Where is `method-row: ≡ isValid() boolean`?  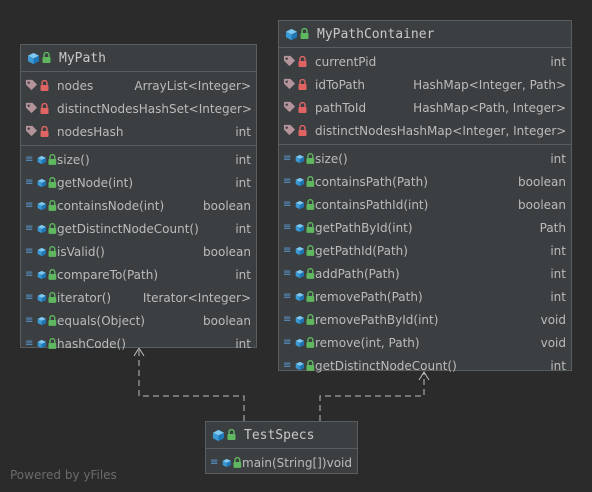
method-row: ≡ isValid() boolean is located at coordinates (138, 251).